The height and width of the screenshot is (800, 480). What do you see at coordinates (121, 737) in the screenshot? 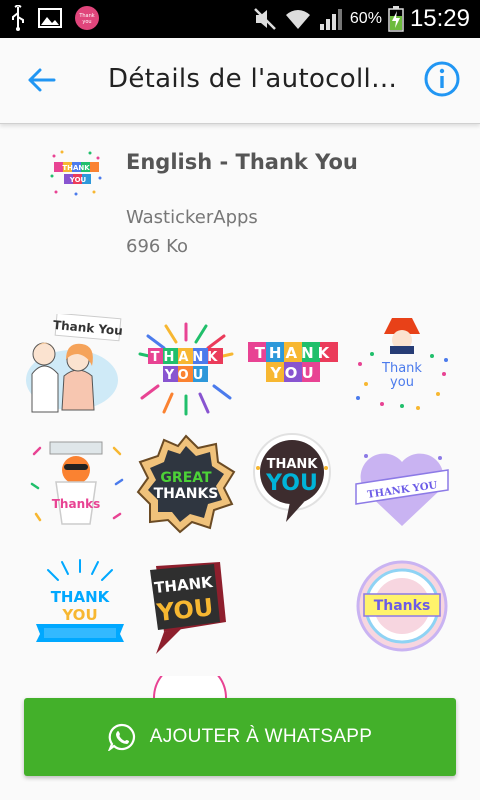
I see `whatsapp-icon` at bounding box center [121, 737].